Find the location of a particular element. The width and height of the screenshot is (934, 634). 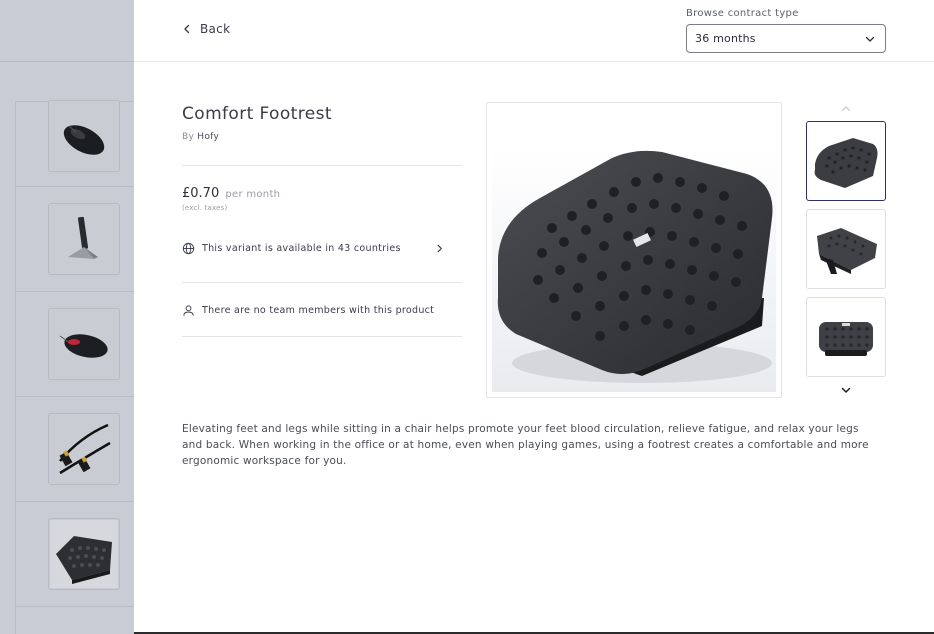

contract-type-select: 36 months is located at coordinates (786, 38).